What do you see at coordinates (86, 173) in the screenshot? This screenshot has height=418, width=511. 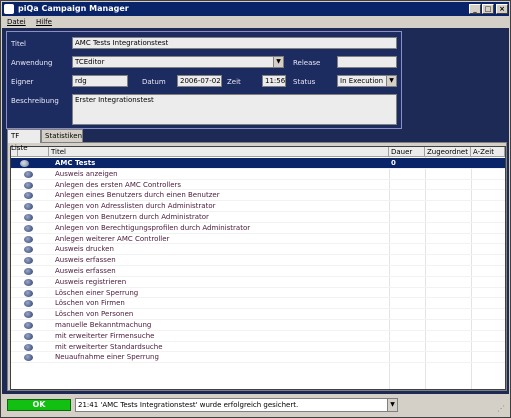 I see `row-title: Ausweis anzeigen` at bounding box center [86, 173].